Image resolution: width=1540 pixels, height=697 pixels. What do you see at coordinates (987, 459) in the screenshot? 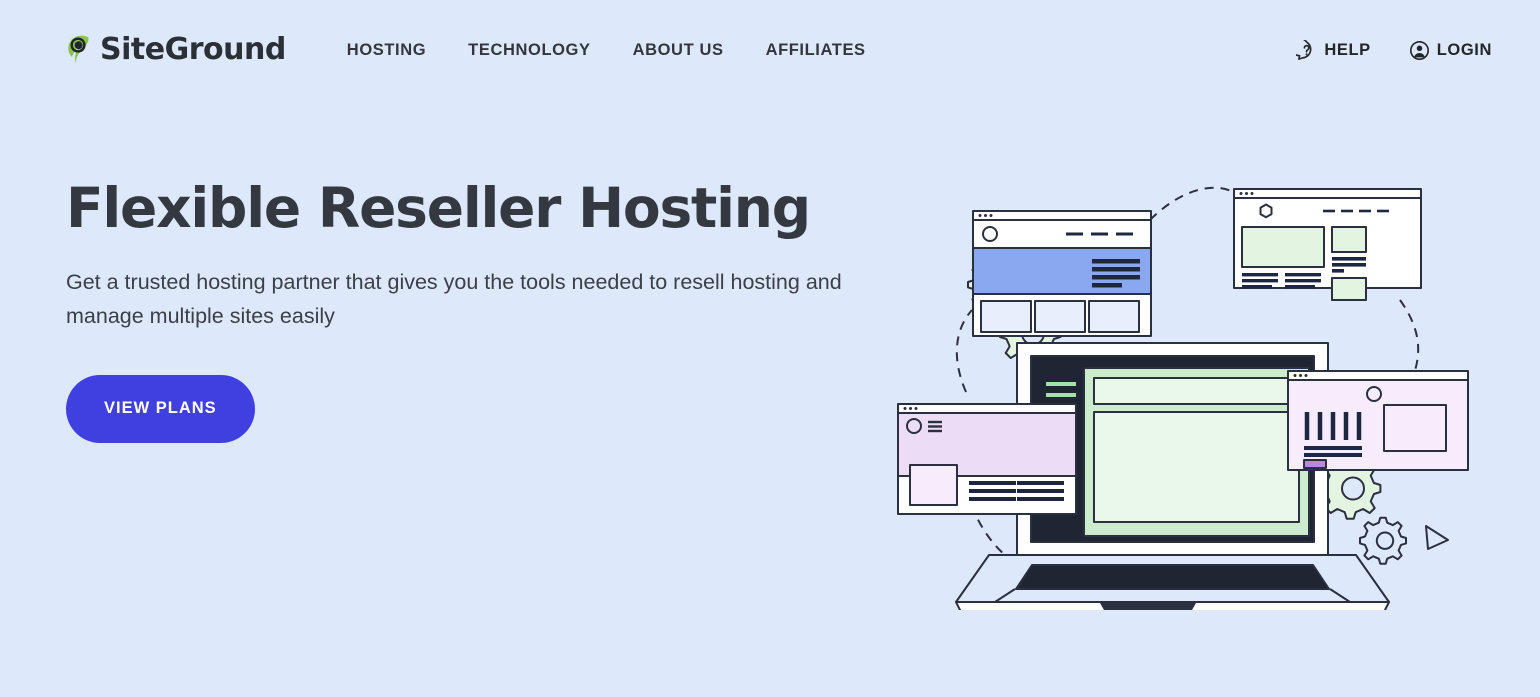
I see `browser-window-left` at bounding box center [987, 459].